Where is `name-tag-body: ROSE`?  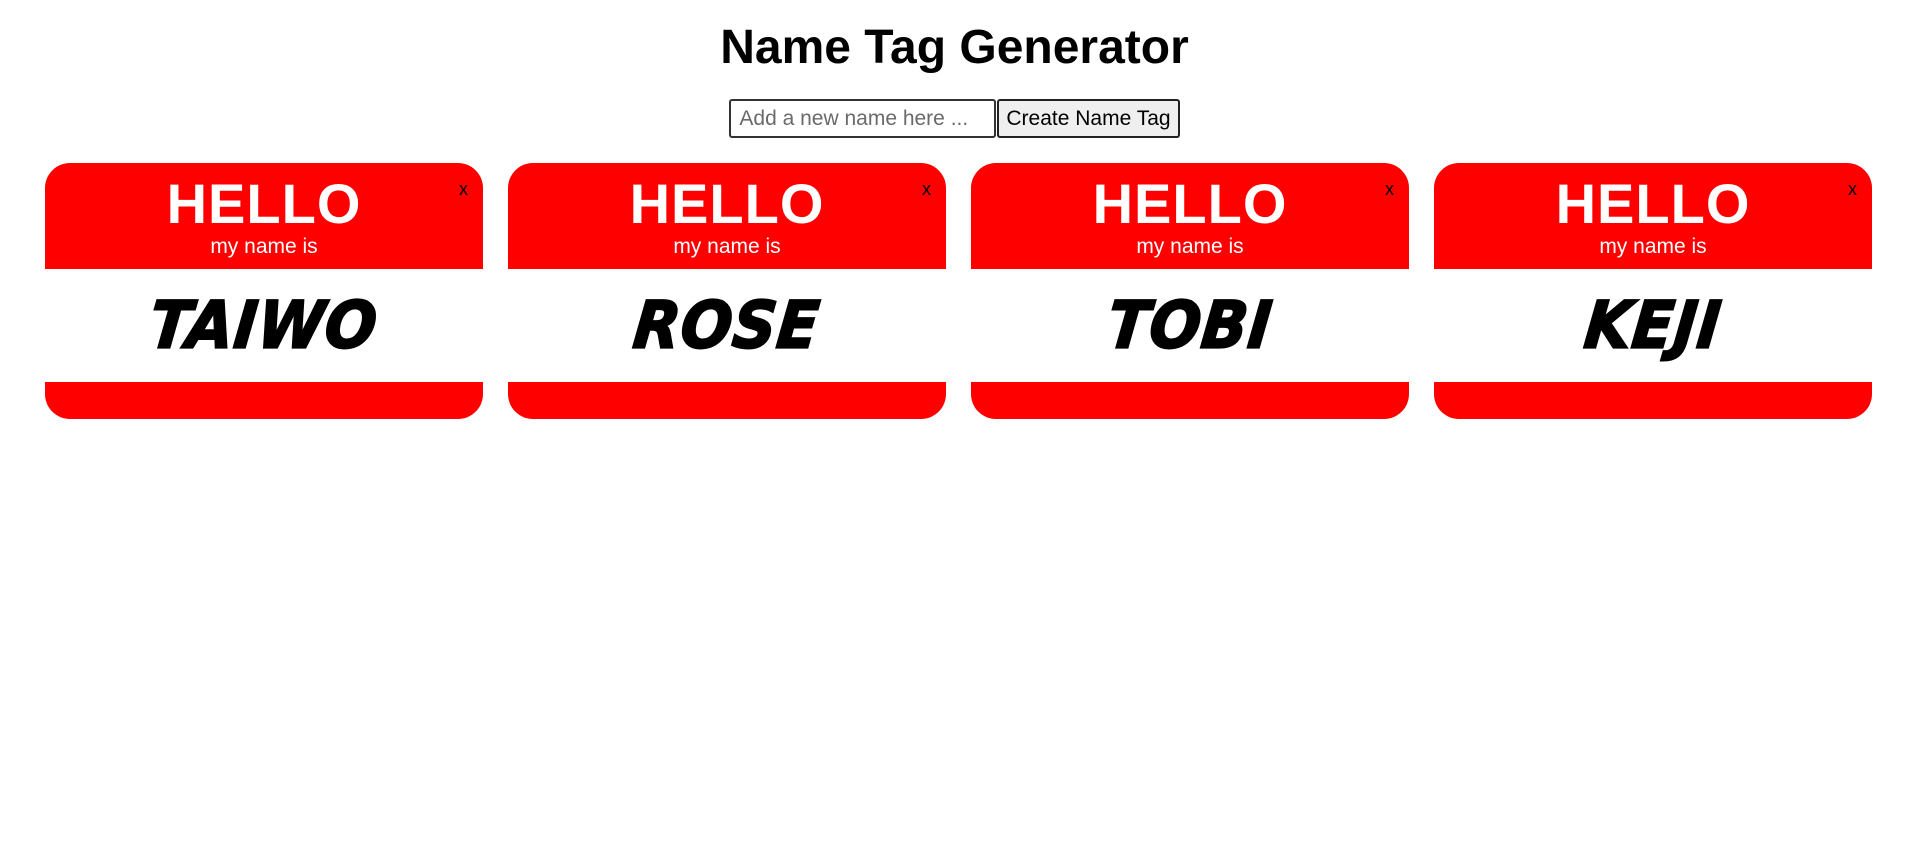 name-tag-body: ROSE is located at coordinates (727, 325).